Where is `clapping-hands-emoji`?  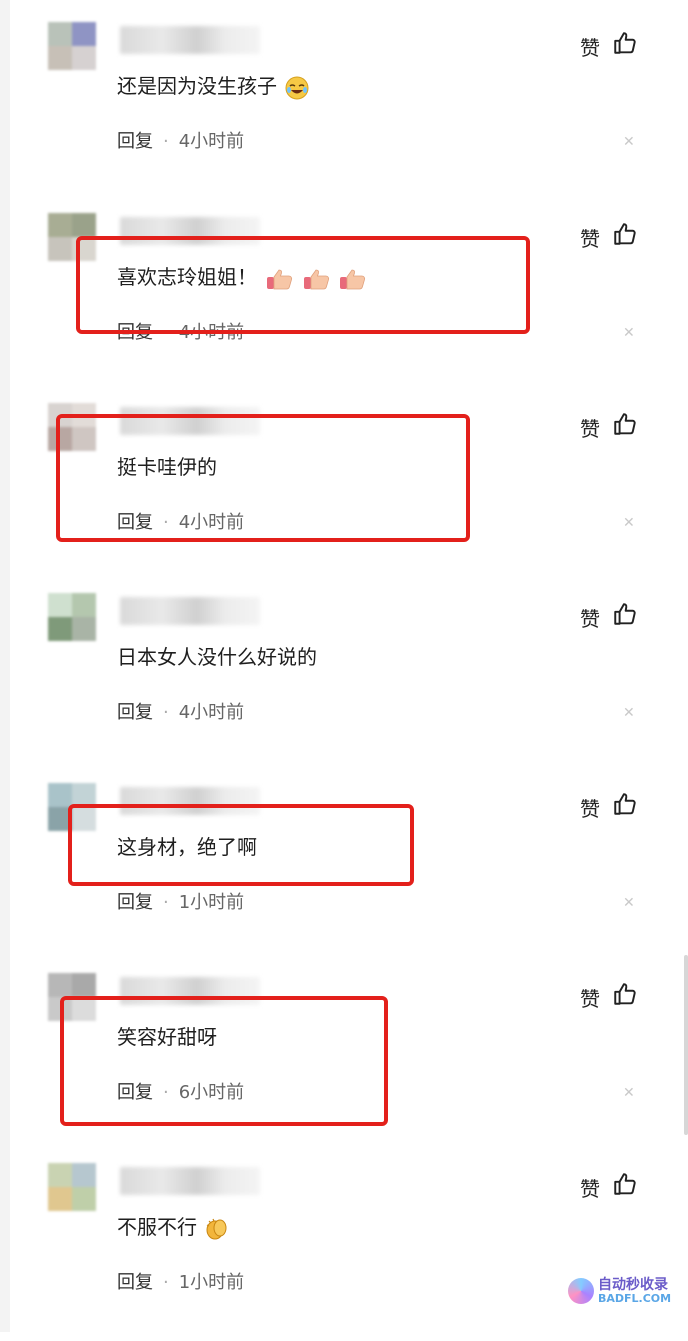 clapping-hands-emoji is located at coordinates (216, 1228).